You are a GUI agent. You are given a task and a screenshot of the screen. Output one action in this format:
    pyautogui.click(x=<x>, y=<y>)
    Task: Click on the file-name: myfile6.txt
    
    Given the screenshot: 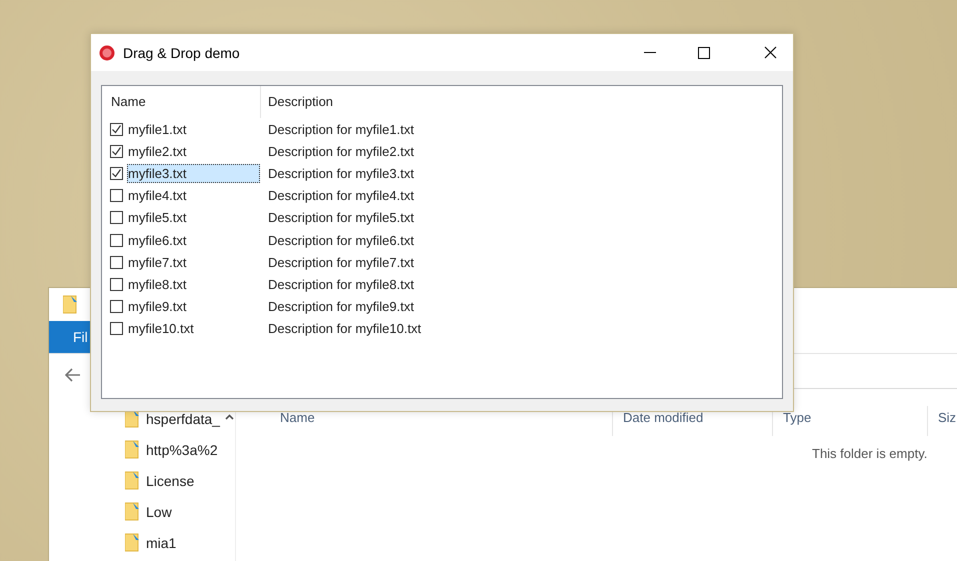 What is the action you would take?
    pyautogui.click(x=193, y=240)
    